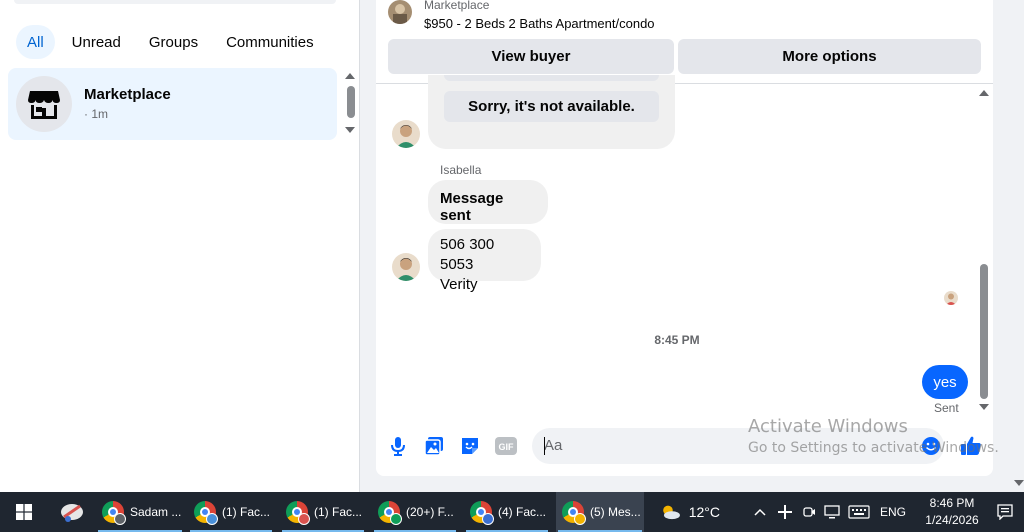 This screenshot has width=1024, height=532. I want to click on thumbs-up-icon, so click(971, 446).